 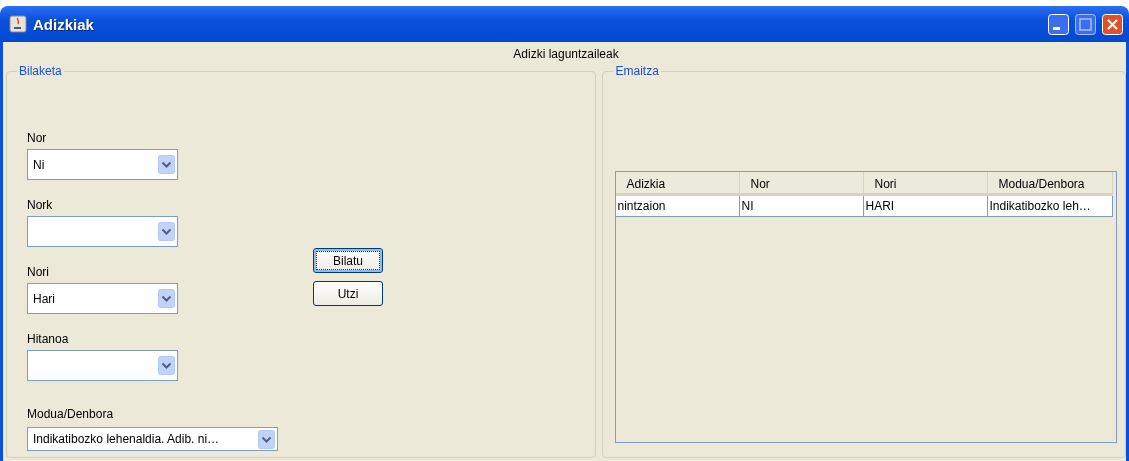 I want to click on action-button: Bilatu, so click(x=348, y=260).